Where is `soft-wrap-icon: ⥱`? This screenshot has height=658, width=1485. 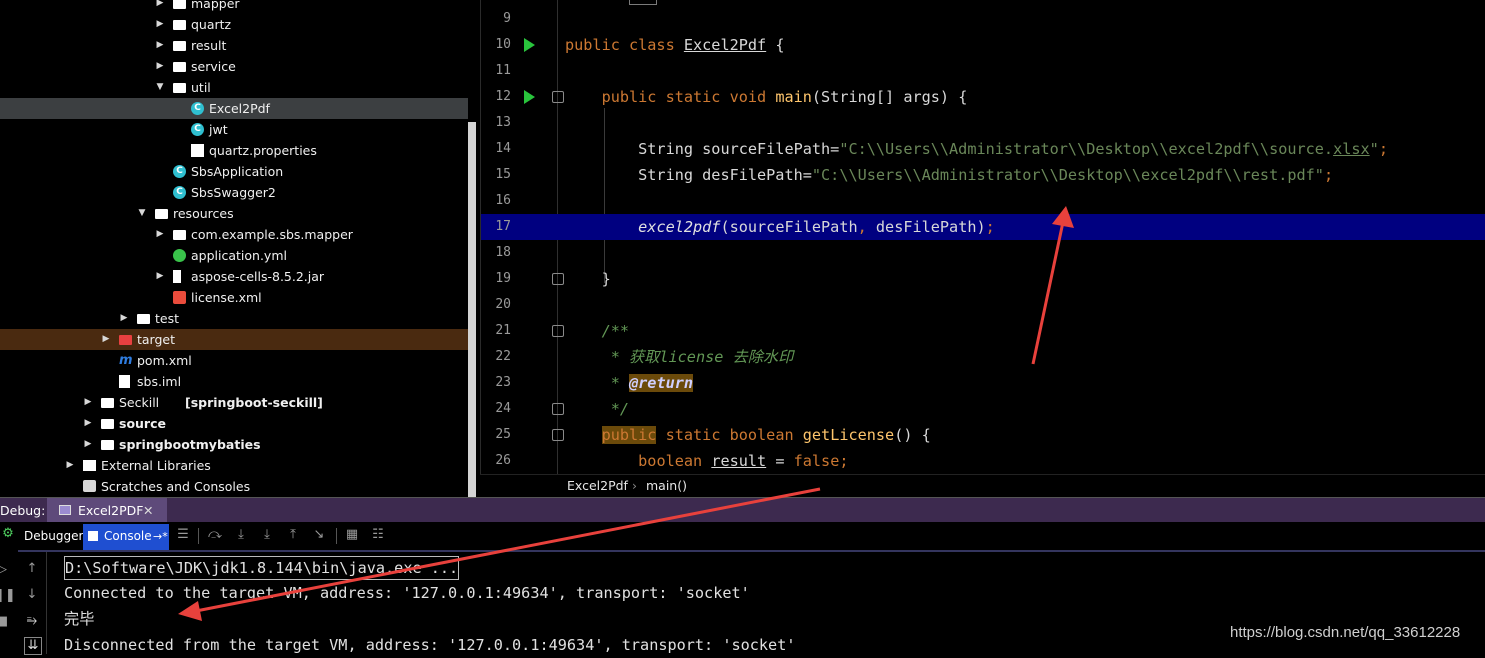
soft-wrap-icon: ⥱ is located at coordinates (32, 621).